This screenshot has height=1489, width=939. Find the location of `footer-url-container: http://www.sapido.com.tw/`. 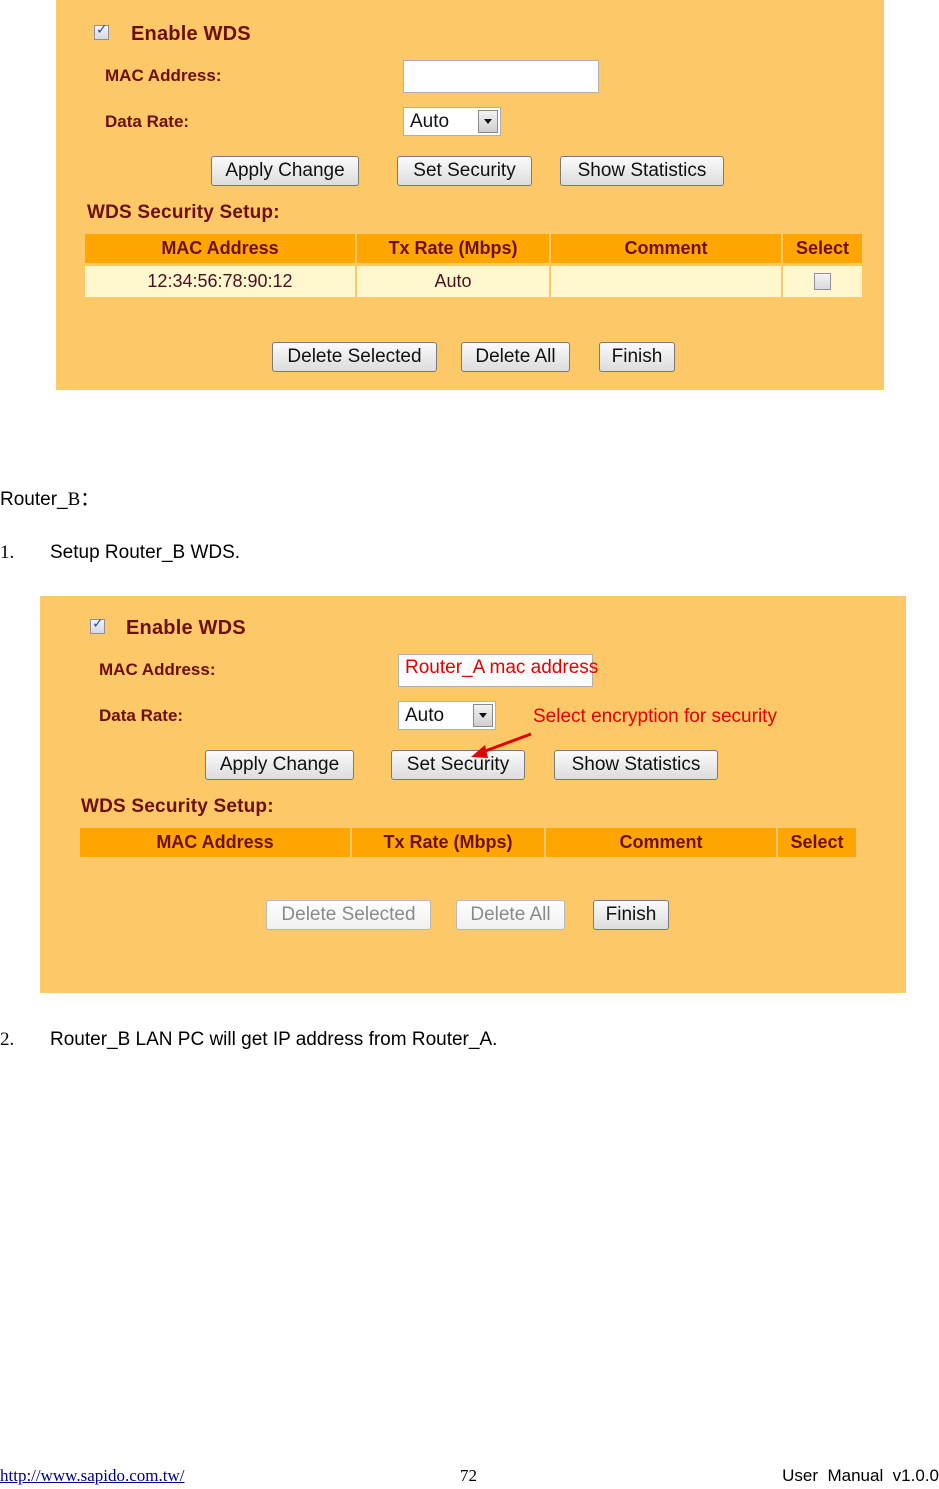

footer-url-container: http://www.sapido.com.tw/ is located at coordinates (92, 1476).